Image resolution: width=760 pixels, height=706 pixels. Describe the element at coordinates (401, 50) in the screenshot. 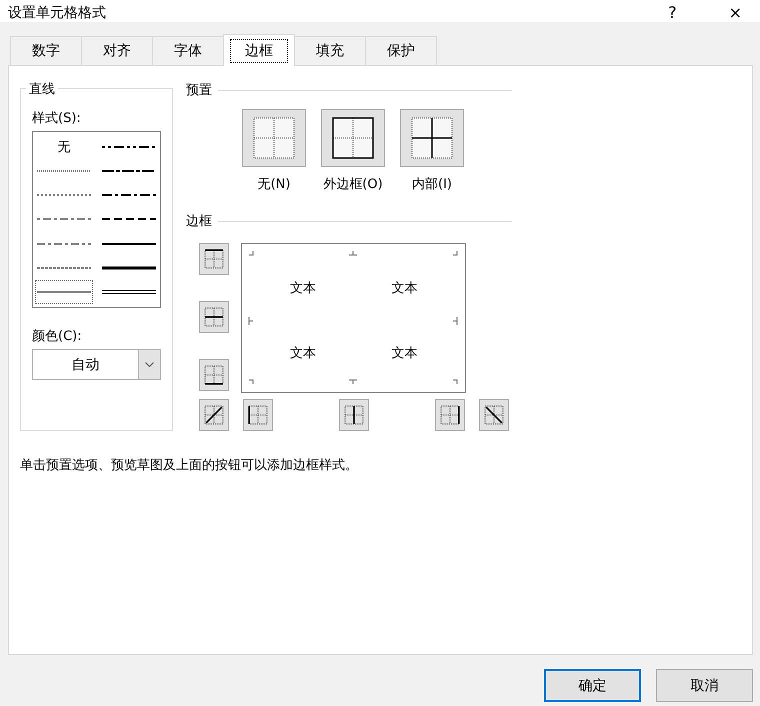

I see `tab: 保护` at that location.